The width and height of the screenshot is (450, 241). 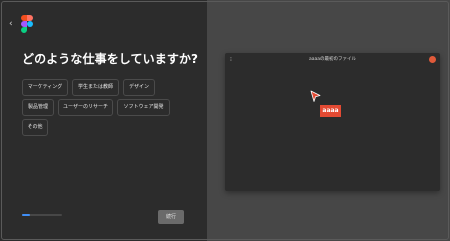 What do you see at coordinates (45, 87) in the screenshot?
I see `option-marketing: マーケティング` at bounding box center [45, 87].